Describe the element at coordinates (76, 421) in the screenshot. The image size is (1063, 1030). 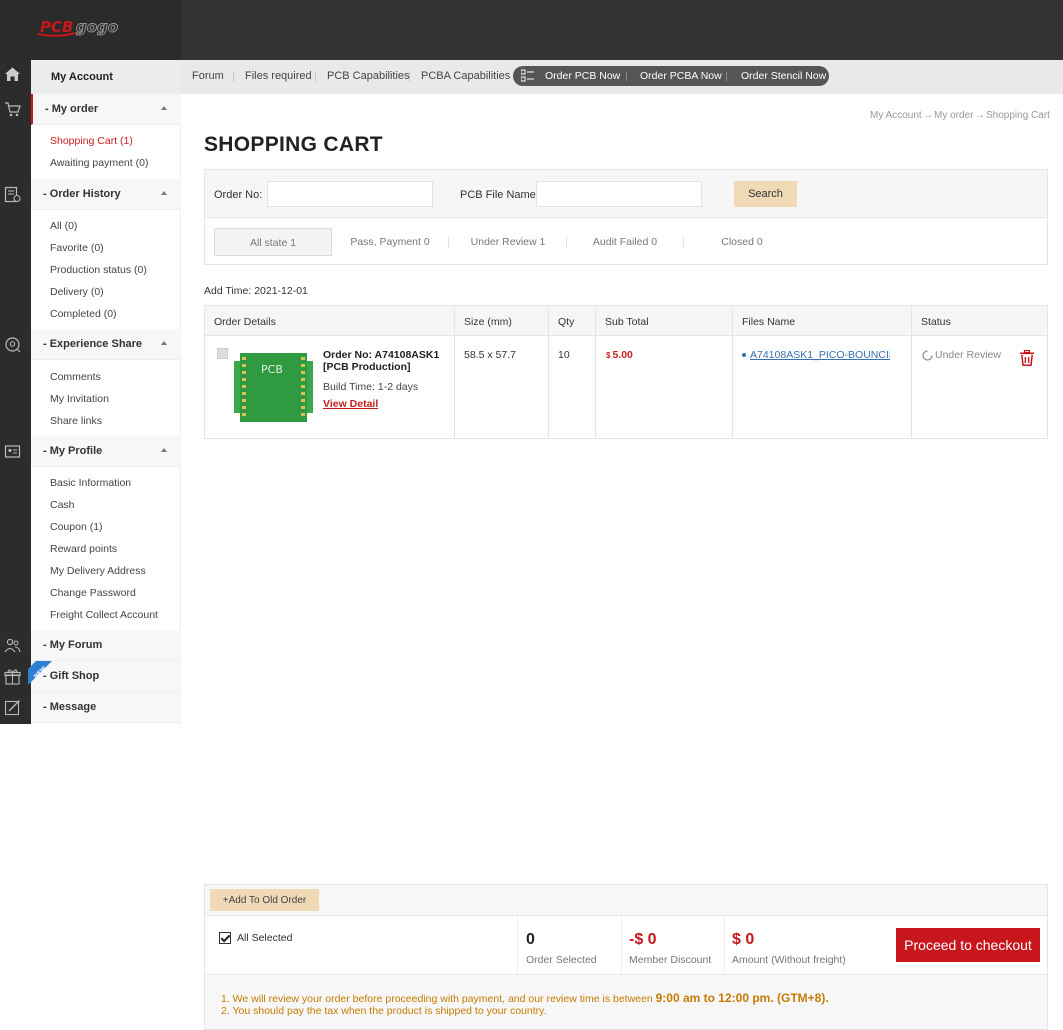
I see `sidebar-item-share-links: Share links` at that location.